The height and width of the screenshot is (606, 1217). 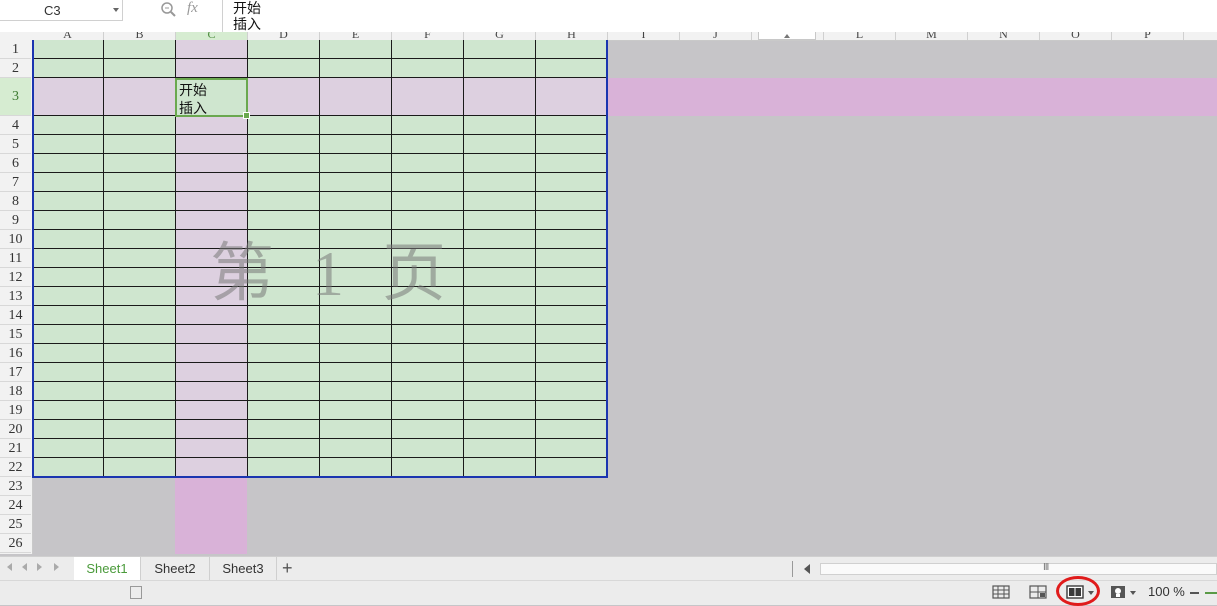 What do you see at coordinates (15, 334) in the screenshot?
I see `row-header-15: 15` at bounding box center [15, 334].